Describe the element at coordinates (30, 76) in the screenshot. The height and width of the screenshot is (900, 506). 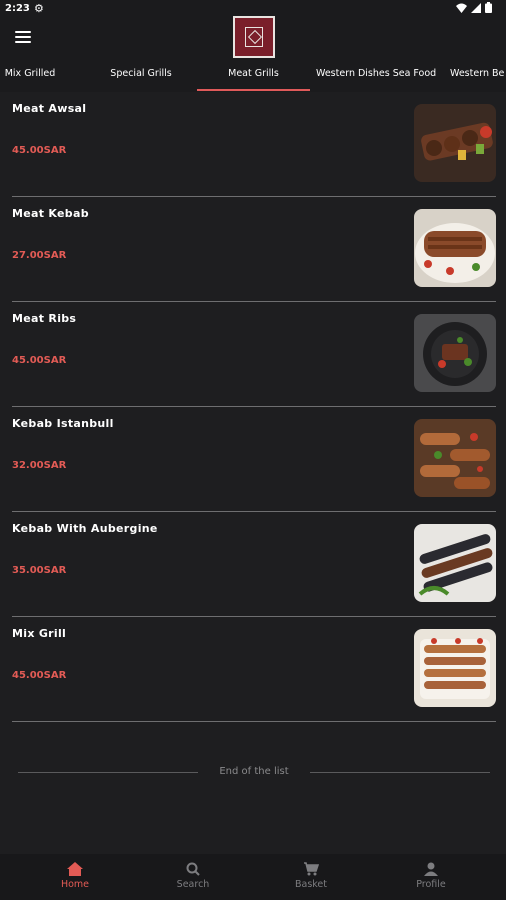
I see `tab-mix-grilled: Mix Grilled` at that location.